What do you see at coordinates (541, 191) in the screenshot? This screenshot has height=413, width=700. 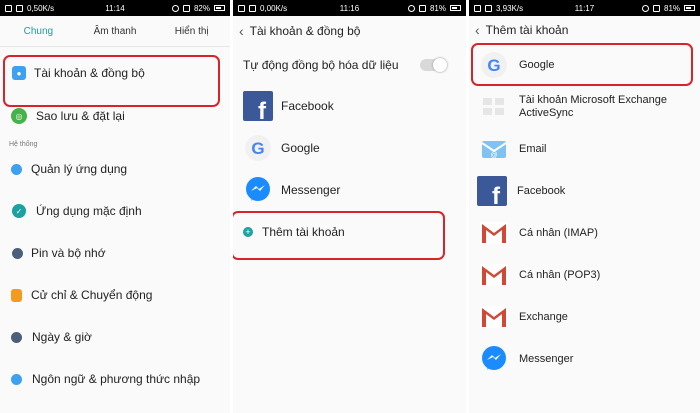 I see `provider-label: Facebook` at bounding box center [541, 191].